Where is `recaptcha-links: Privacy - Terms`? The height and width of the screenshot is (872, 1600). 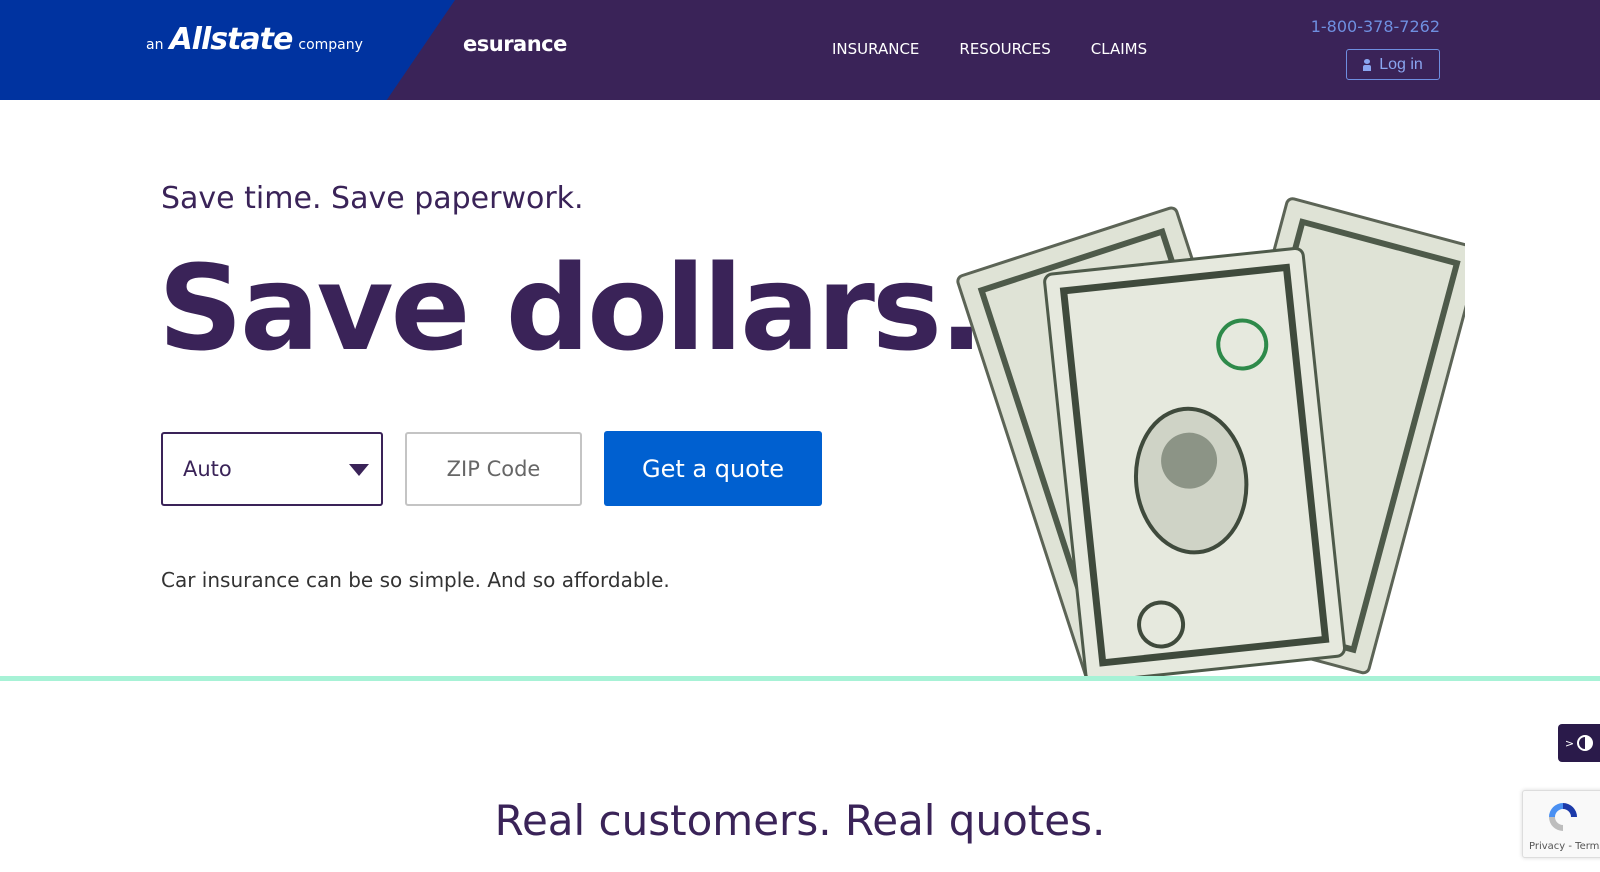
recaptcha-links: Privacy - Terms is located at coordinates (1564, 846).